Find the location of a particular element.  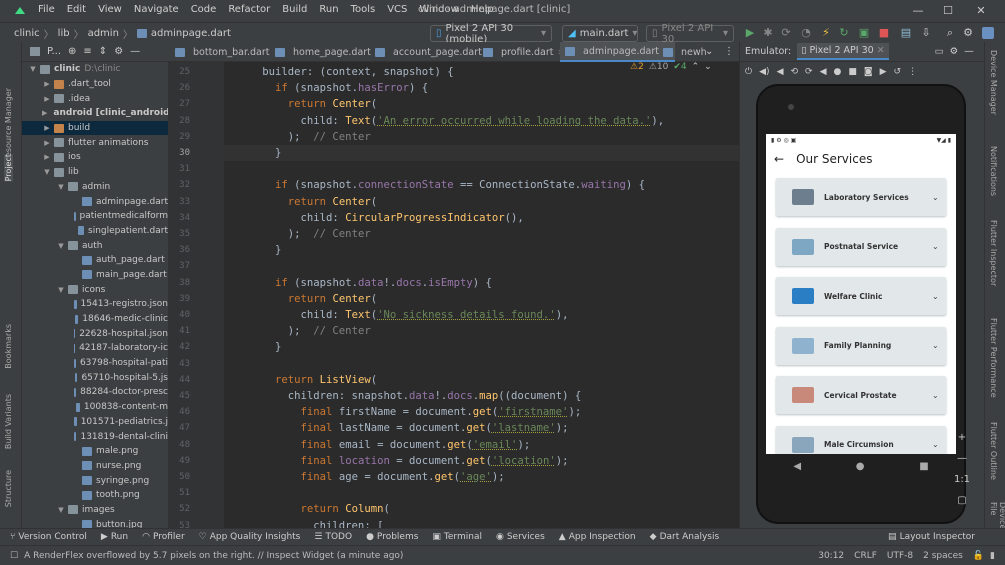

tree-item: ▶ .idea is located at coordinates (95, 98).